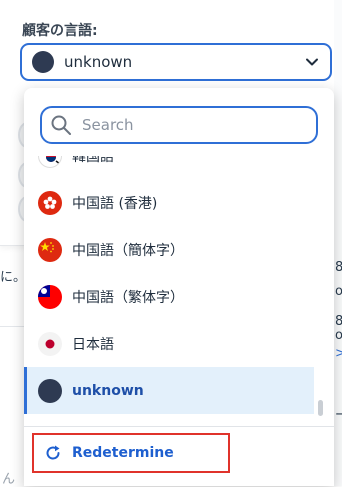 The image size is (342, 487). What do you see at coordinates (60, 31) in the screenshot?
I see `customer-language-label: 顧客の言語:` at bounding box center [60, 31].